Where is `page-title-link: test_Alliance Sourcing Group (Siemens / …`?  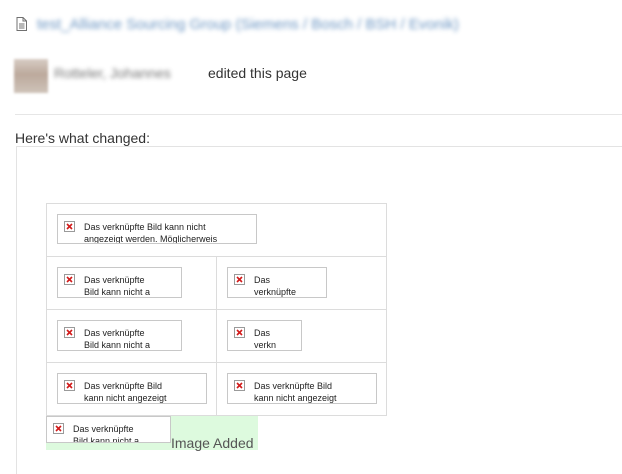 page-title-link: test_Alliance Sourcing Group (Siemens / … is located at coordinates (321, 25).